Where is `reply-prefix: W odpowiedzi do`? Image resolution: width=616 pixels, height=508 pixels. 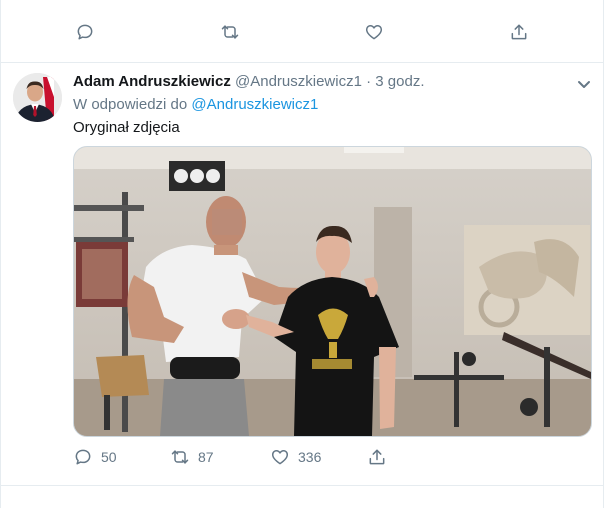 reply-prefix: W odpowiedzi do is located at coordinates (130, 104).